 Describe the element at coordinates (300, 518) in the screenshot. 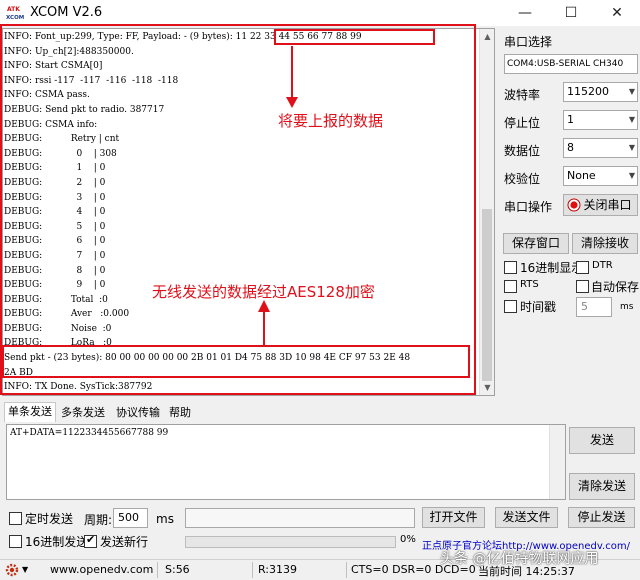

I see `file-path-input` at that location.